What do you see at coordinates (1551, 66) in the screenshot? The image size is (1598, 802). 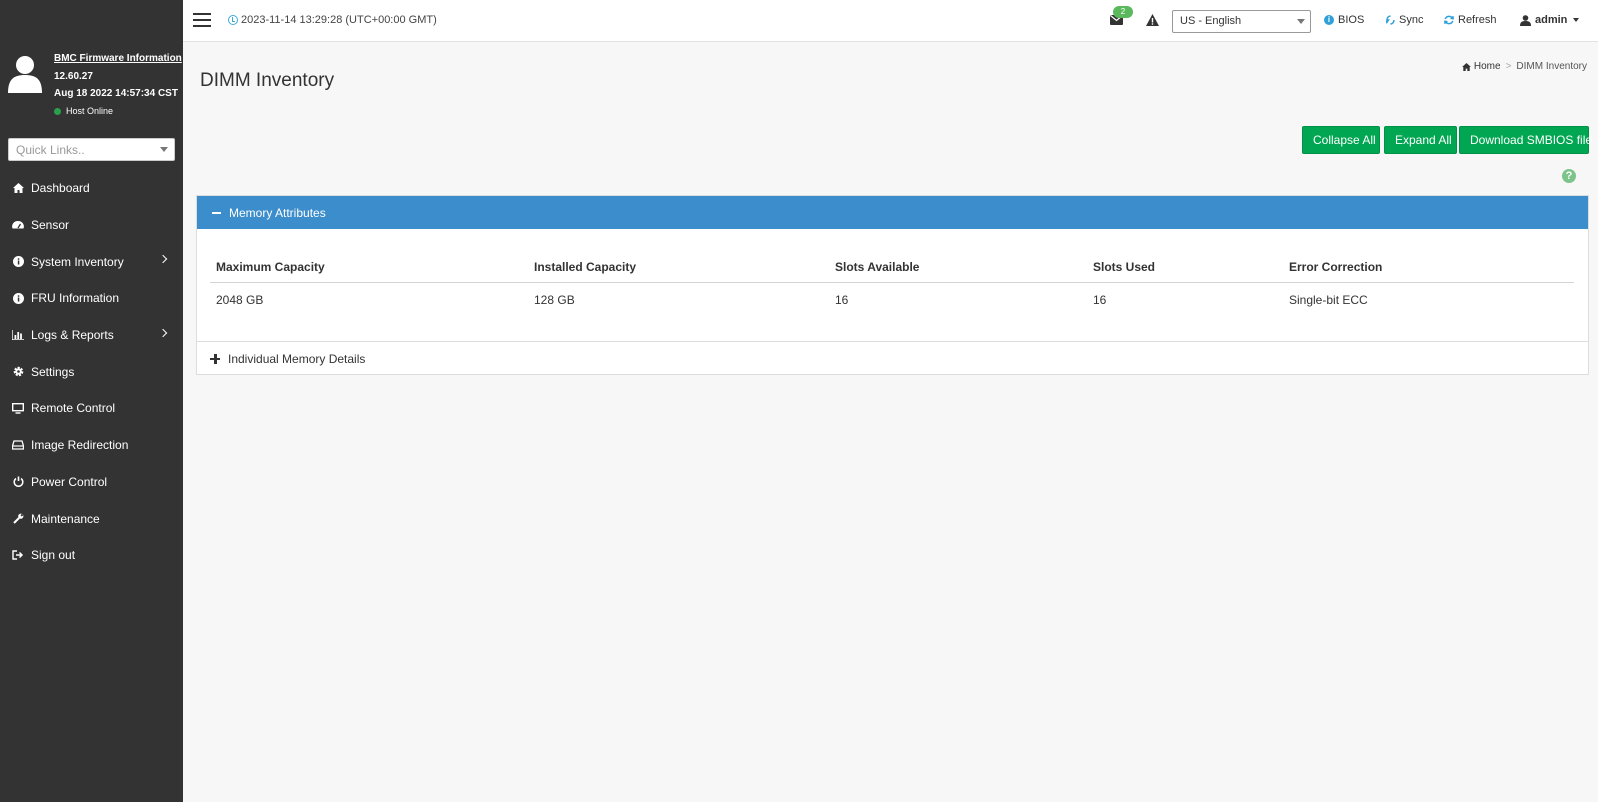 I see `breadcrumb-current: DIMM Inventory` at bounding box center [1551, 66].